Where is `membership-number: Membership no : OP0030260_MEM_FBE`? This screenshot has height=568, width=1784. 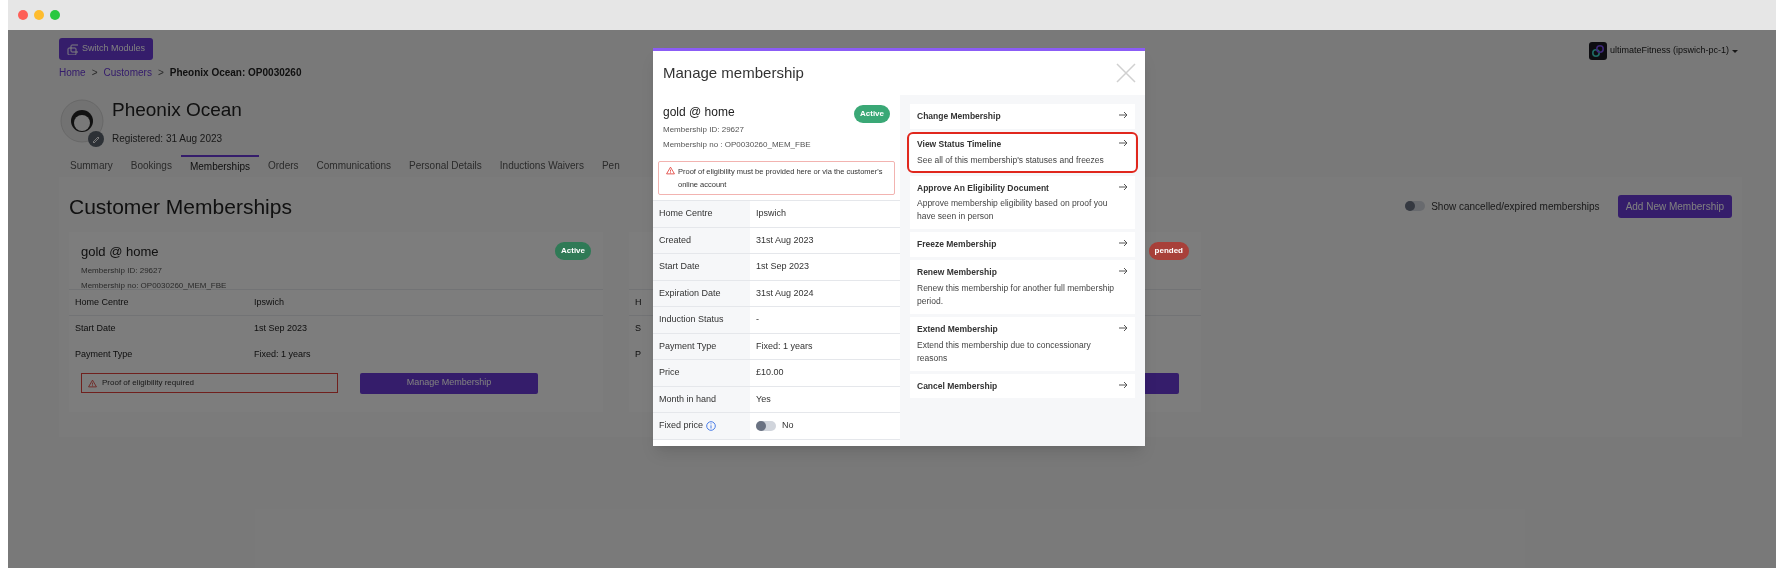 membership-number: Membership no : OP0030260_MEM_FBE is located at coordinates (737, 145).